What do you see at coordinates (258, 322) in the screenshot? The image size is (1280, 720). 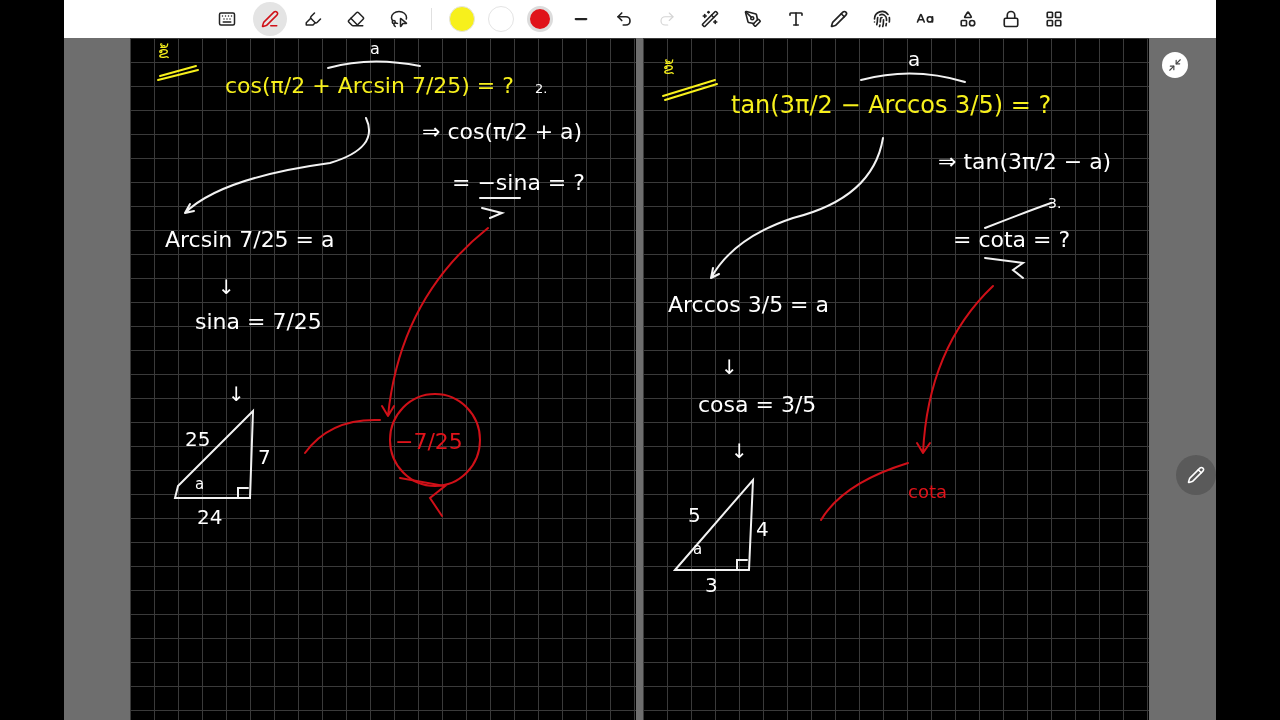 I see `handwritten-text: sina = 7/25` at bounding box center [258, 322].